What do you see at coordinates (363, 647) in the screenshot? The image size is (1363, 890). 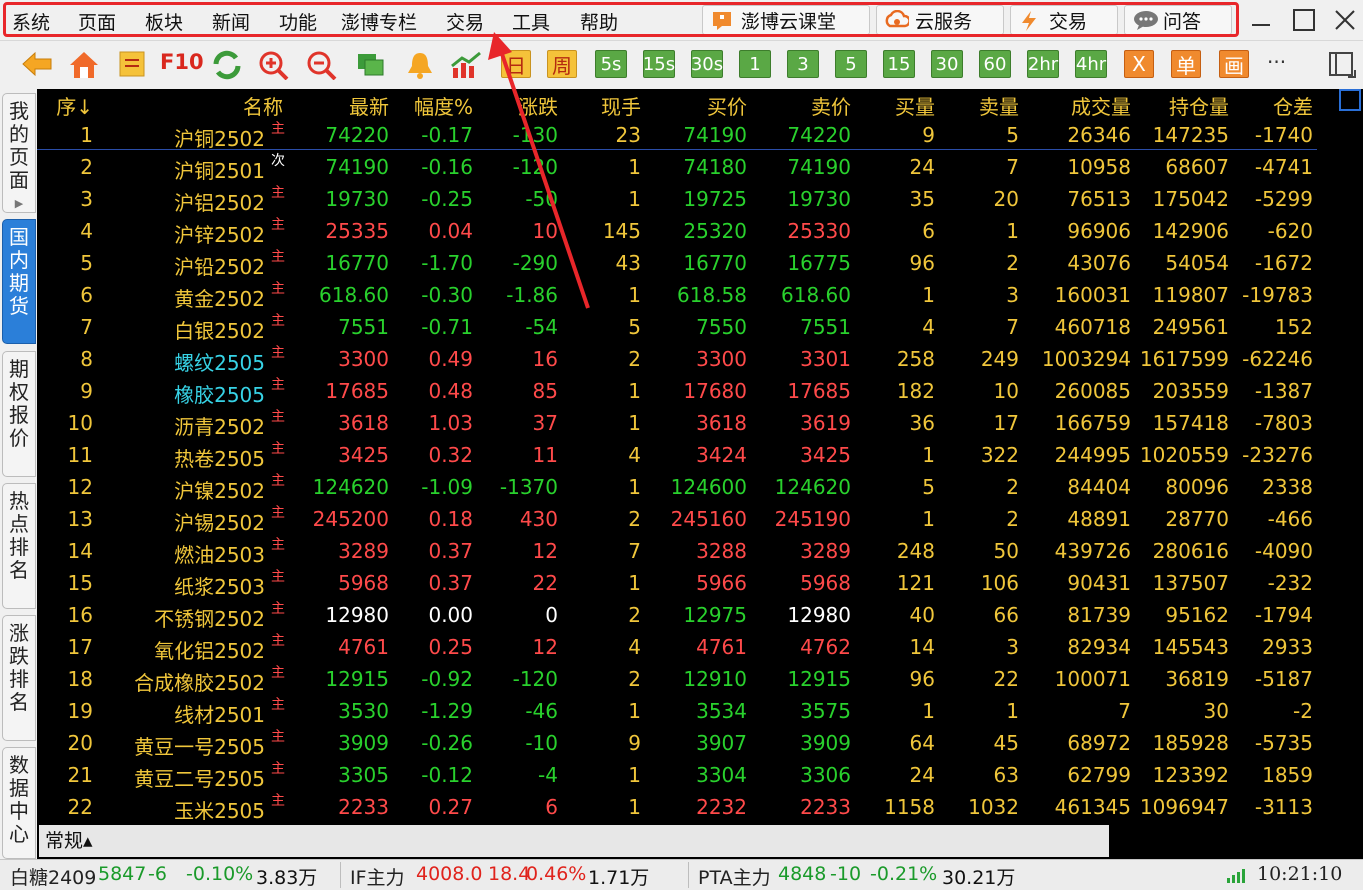 I see `cell-last: 4761` at bounding box center [363, 647].